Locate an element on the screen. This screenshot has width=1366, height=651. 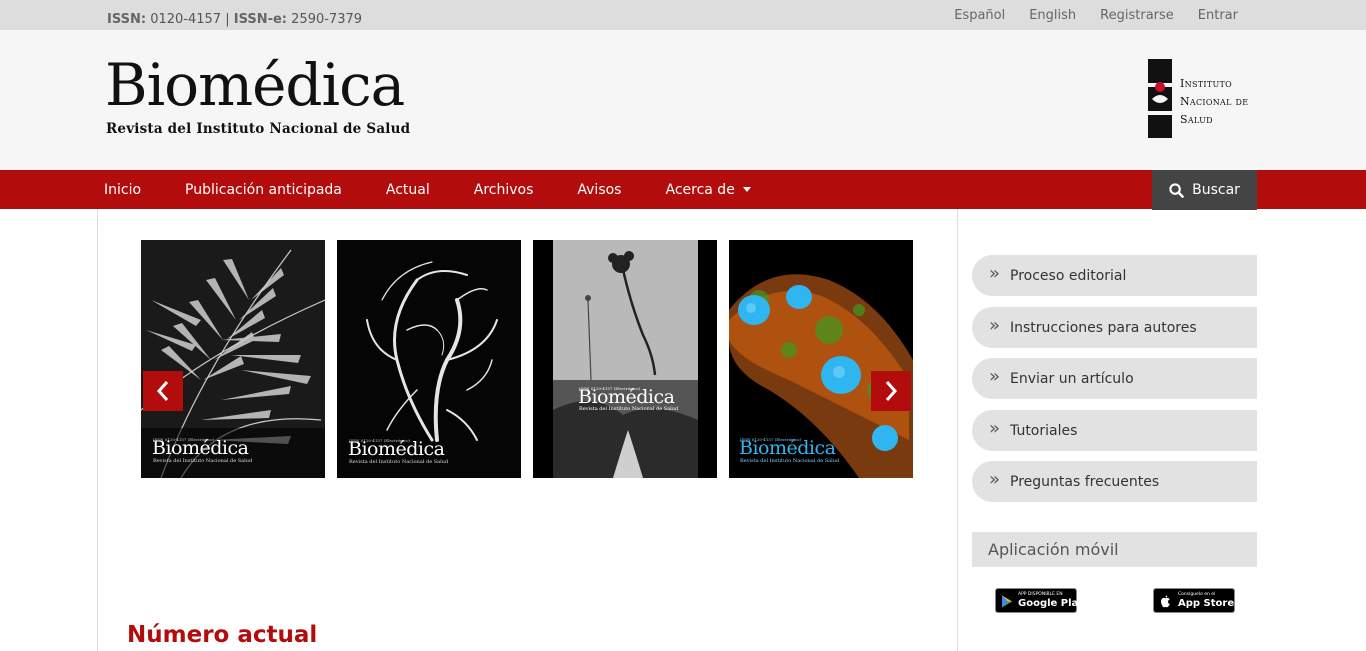
search-button-label: Buscar is located at coordinates (1216, 190).